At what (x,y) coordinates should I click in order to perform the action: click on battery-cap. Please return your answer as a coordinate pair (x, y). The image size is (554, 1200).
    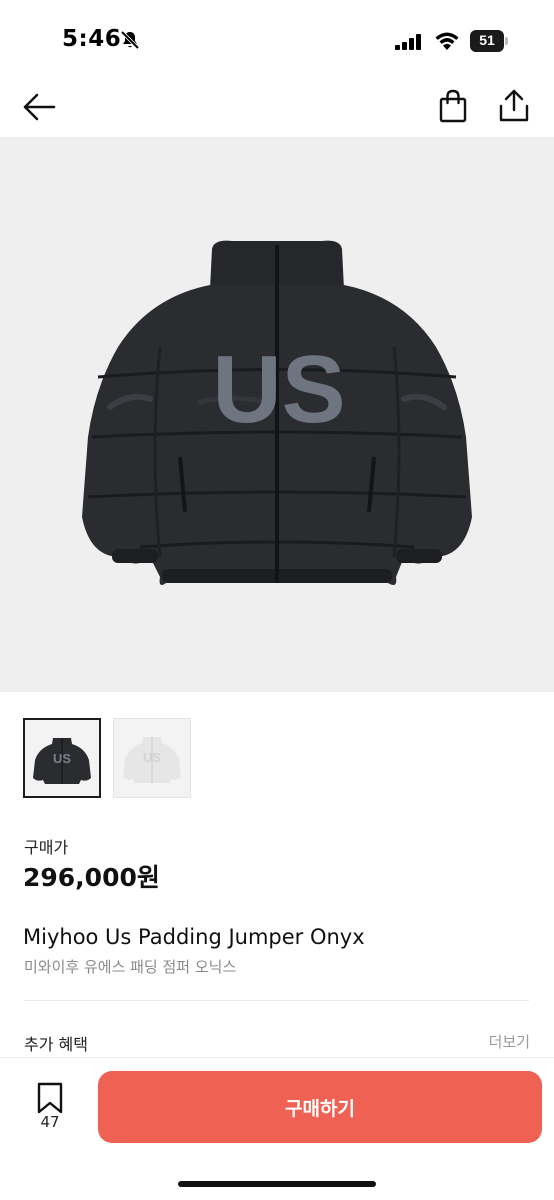
    Looking at the image, I should click on (506, 41).